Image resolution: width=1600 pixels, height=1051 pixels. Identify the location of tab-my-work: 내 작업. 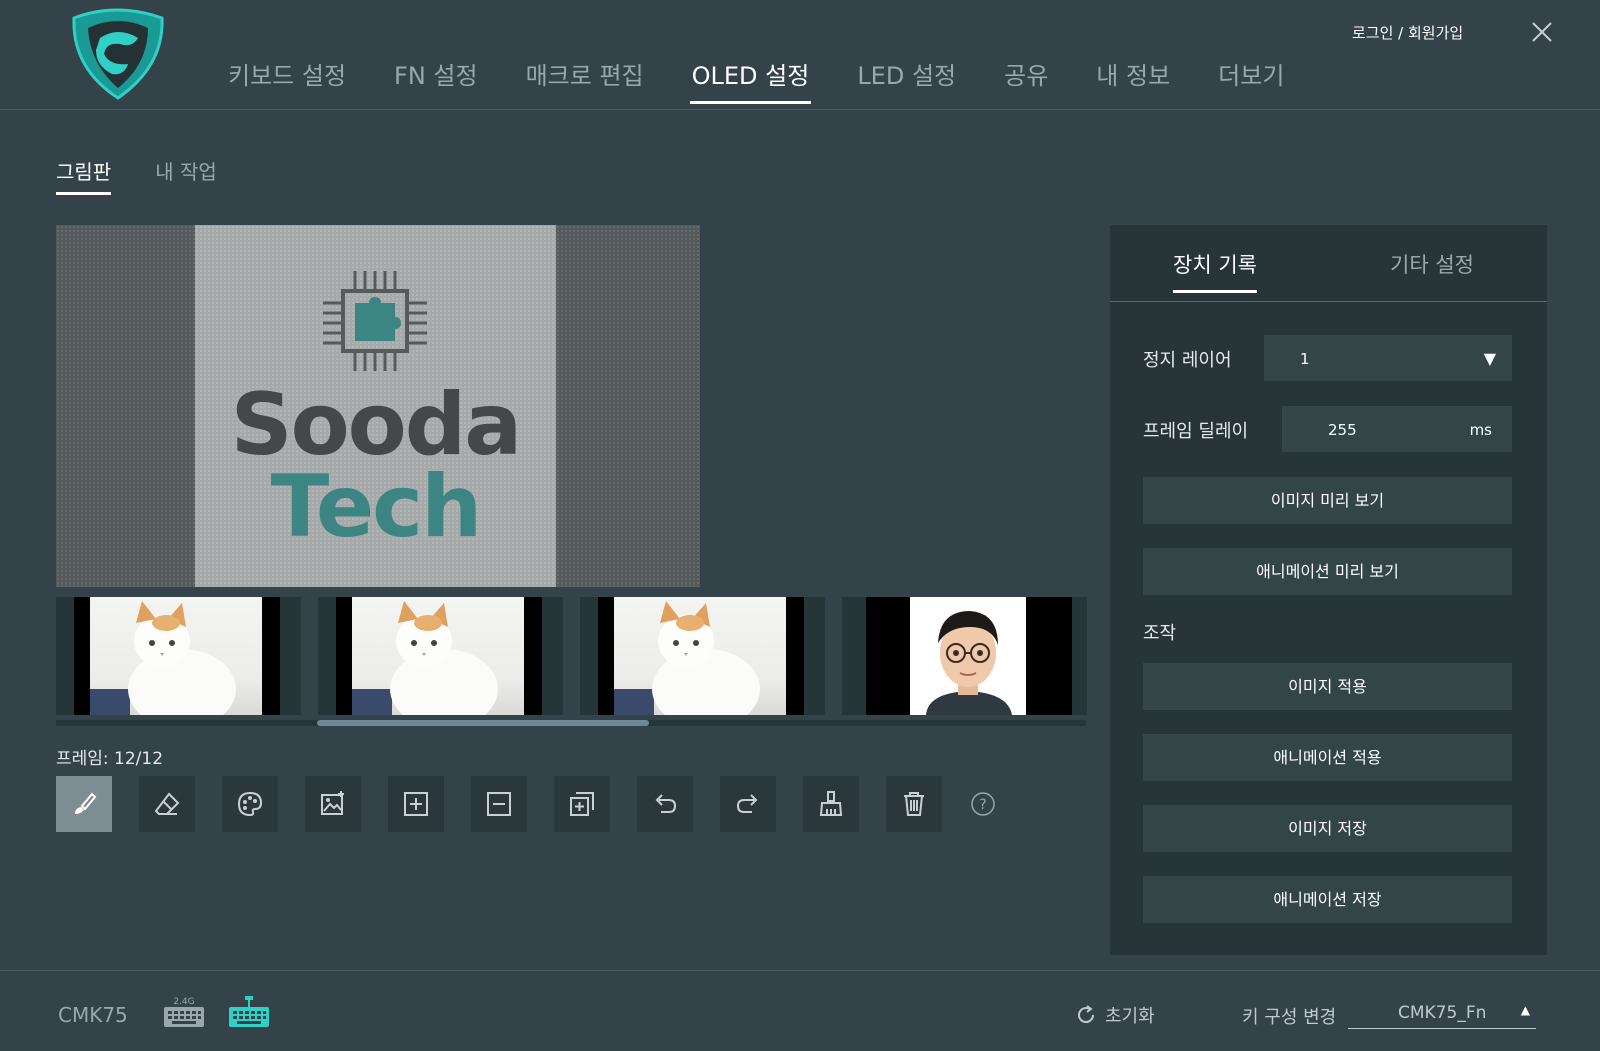
(186, 175).